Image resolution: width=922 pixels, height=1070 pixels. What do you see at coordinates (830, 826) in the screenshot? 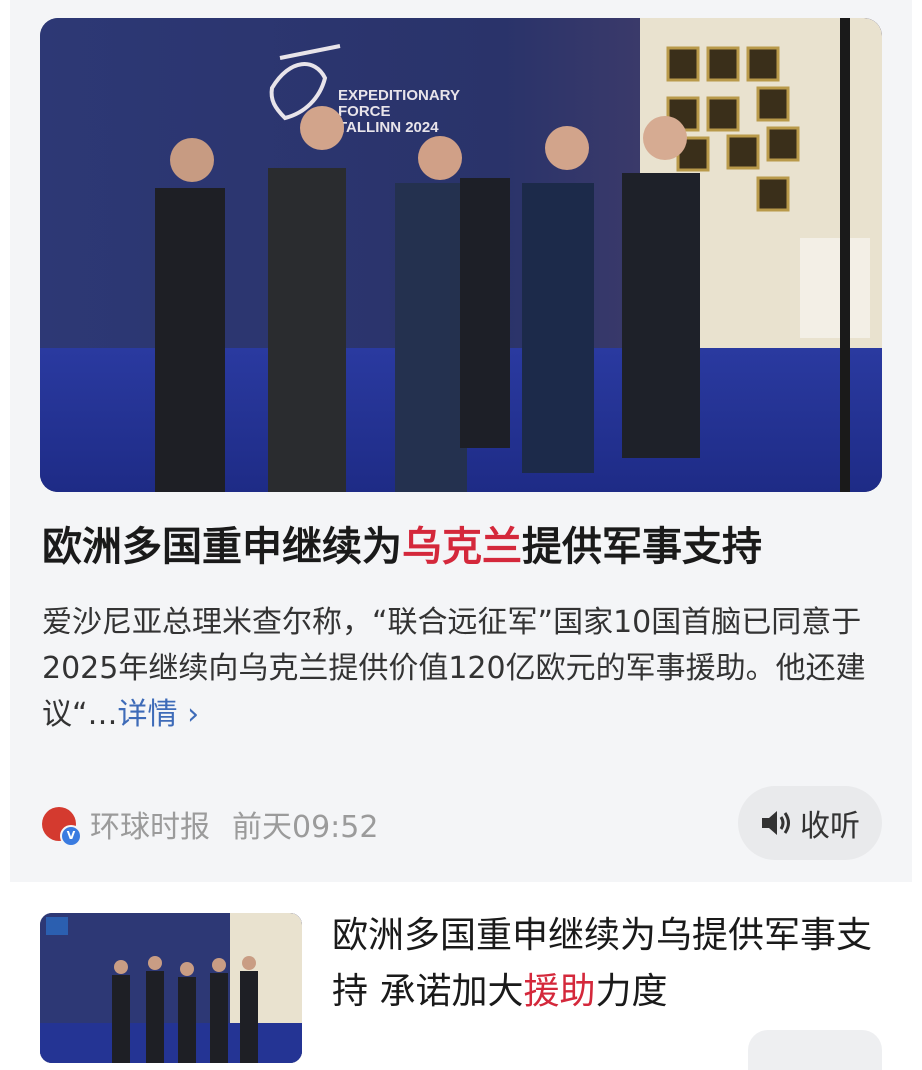
I see `listen-label: 收听` at bounding box center [830, 826].